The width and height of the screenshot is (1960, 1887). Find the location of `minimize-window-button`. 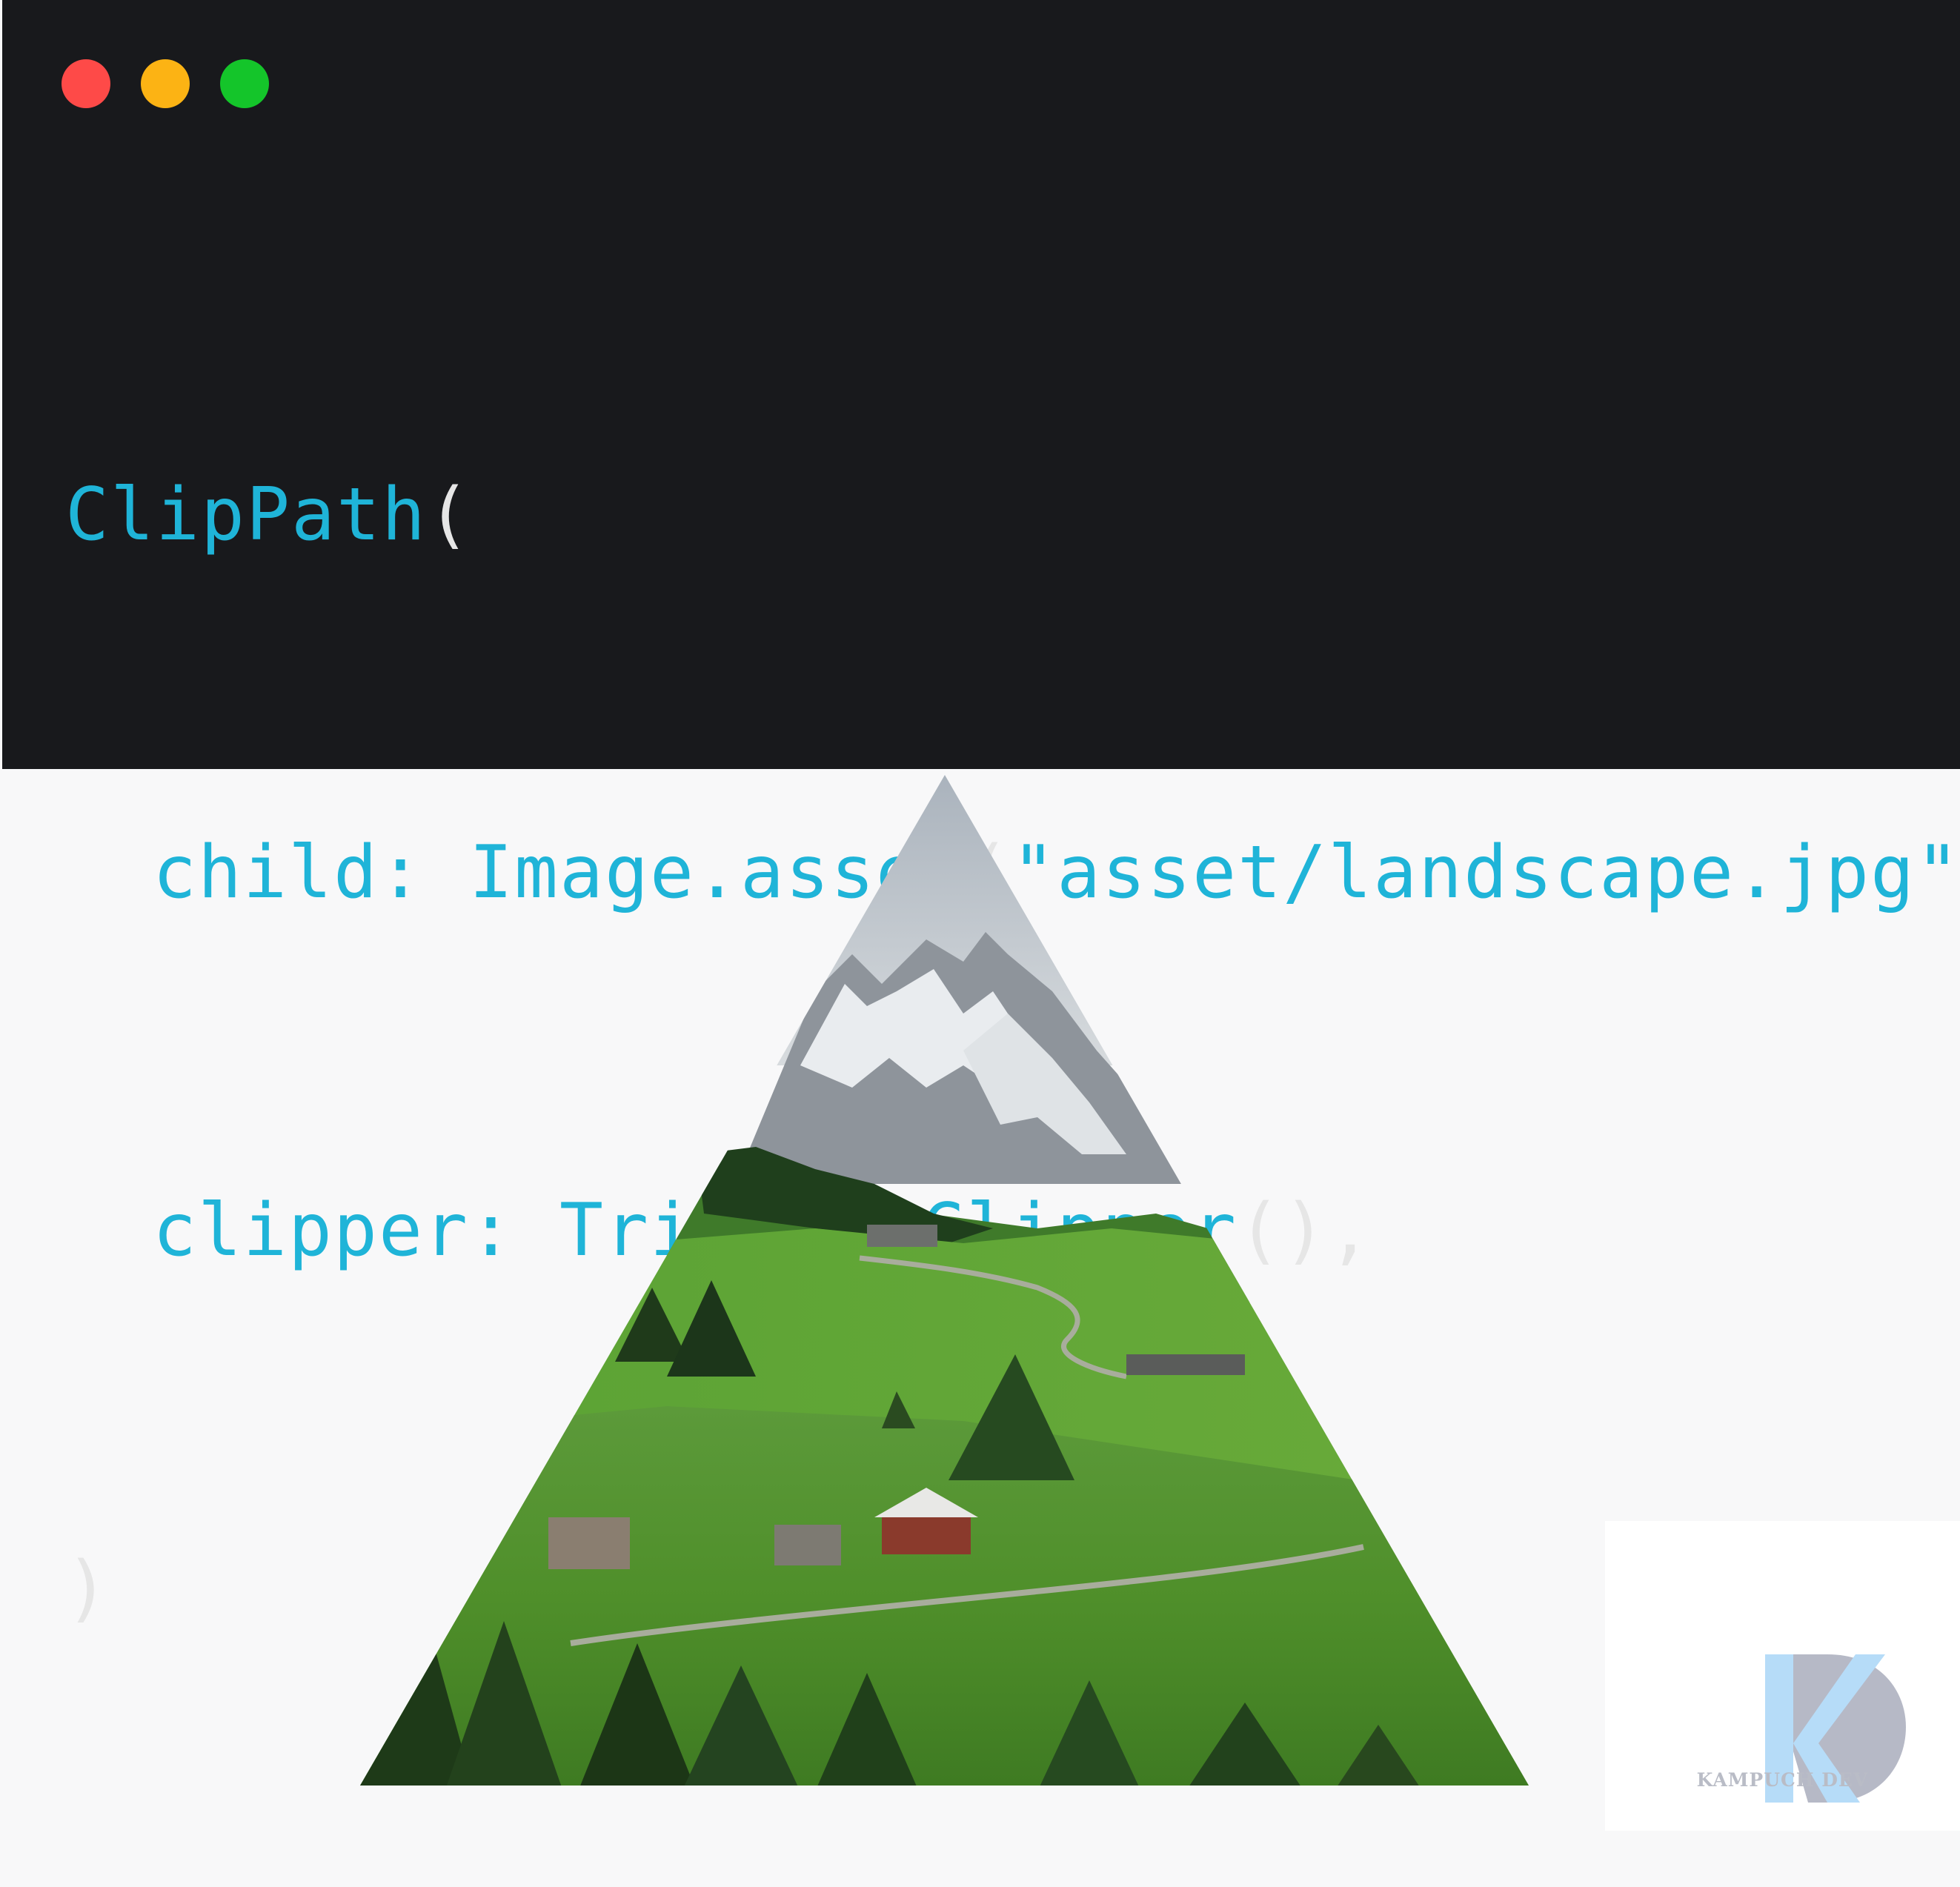

minimize-window-button is located at coordinates (165, 84).